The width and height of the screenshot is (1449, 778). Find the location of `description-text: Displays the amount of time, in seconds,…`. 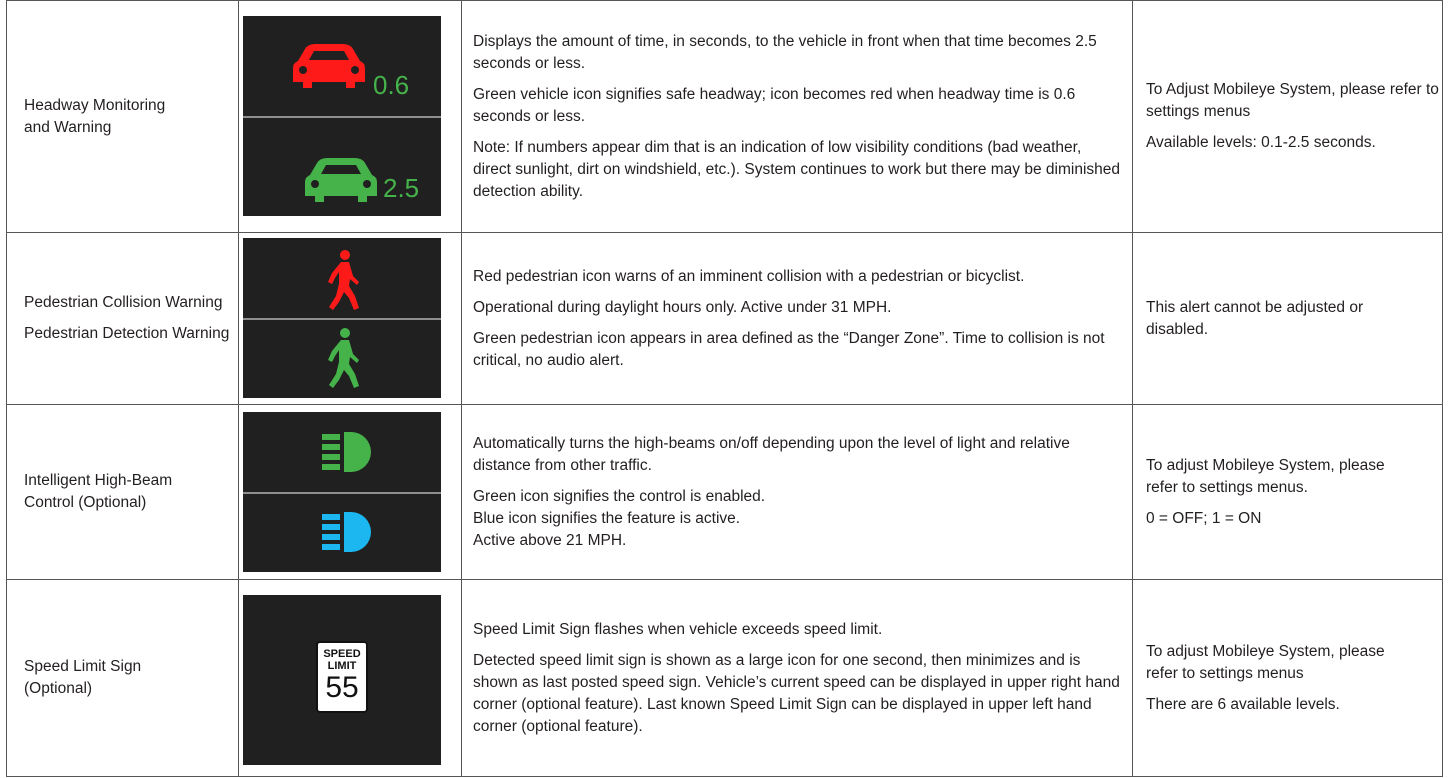

description-text: Displays the amount of time, in seconds,… is located at coordinates (785, 52).